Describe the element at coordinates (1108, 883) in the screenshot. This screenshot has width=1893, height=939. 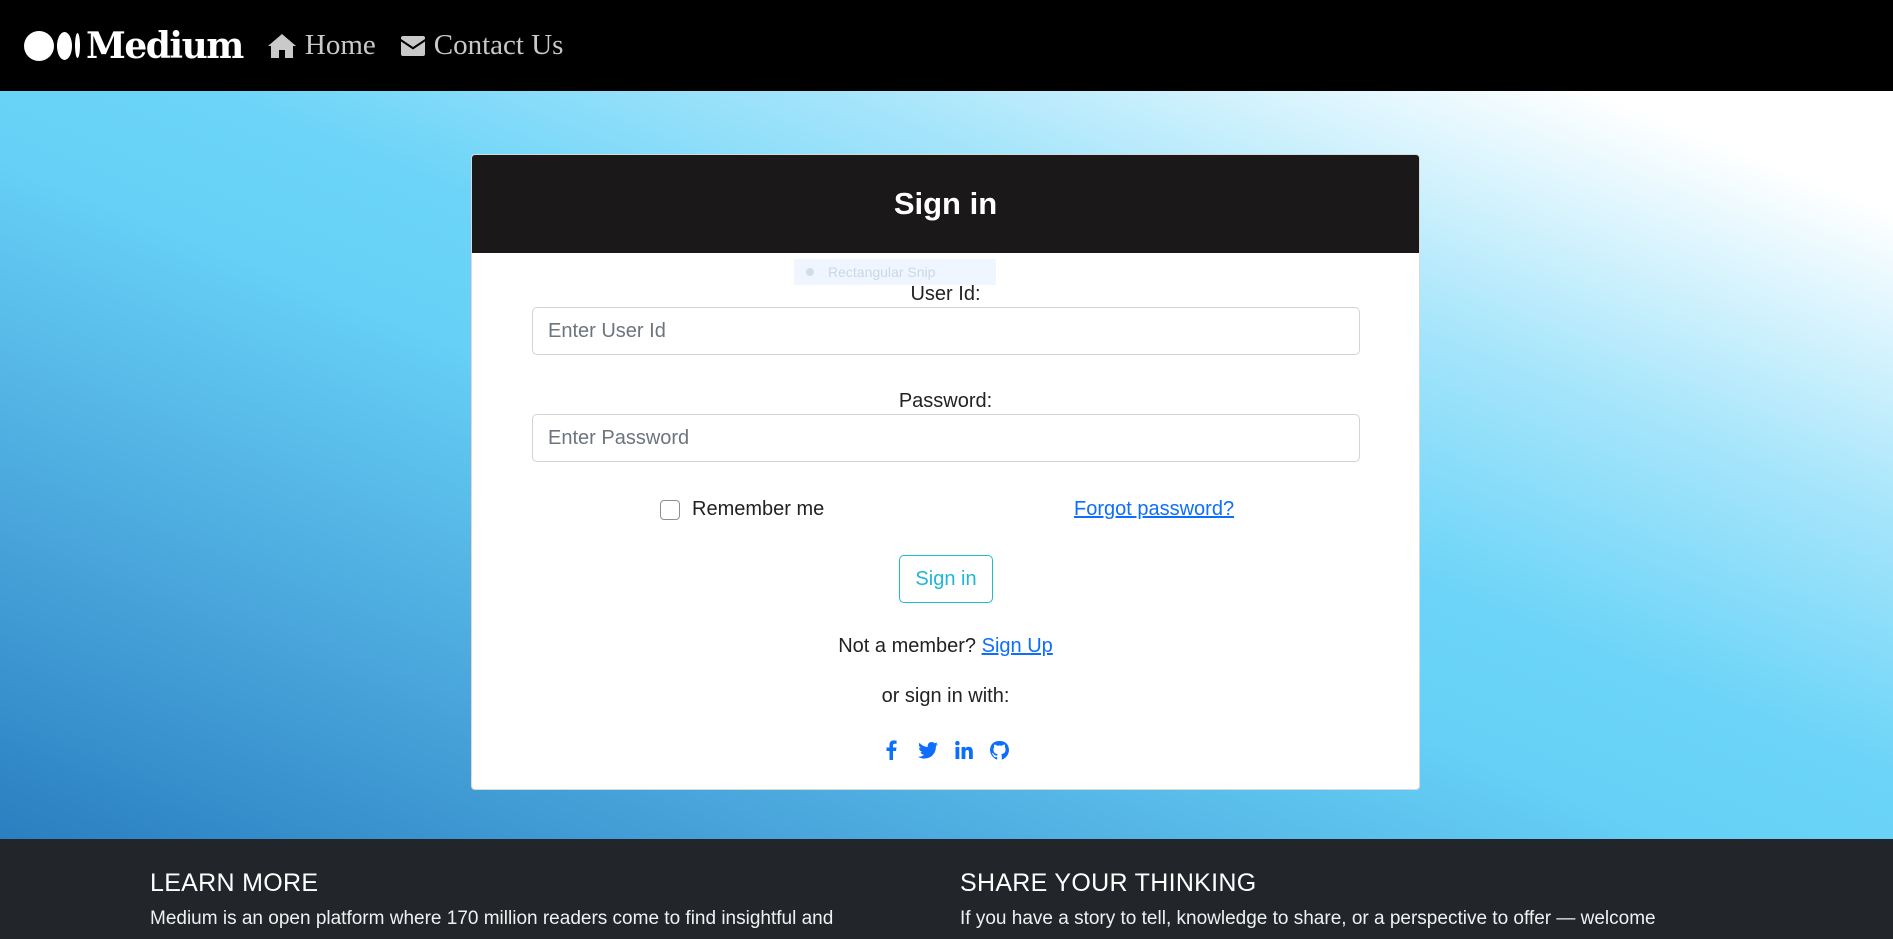
I see `share-thinking-heading: SHARE YOUR THINKING` at that location.